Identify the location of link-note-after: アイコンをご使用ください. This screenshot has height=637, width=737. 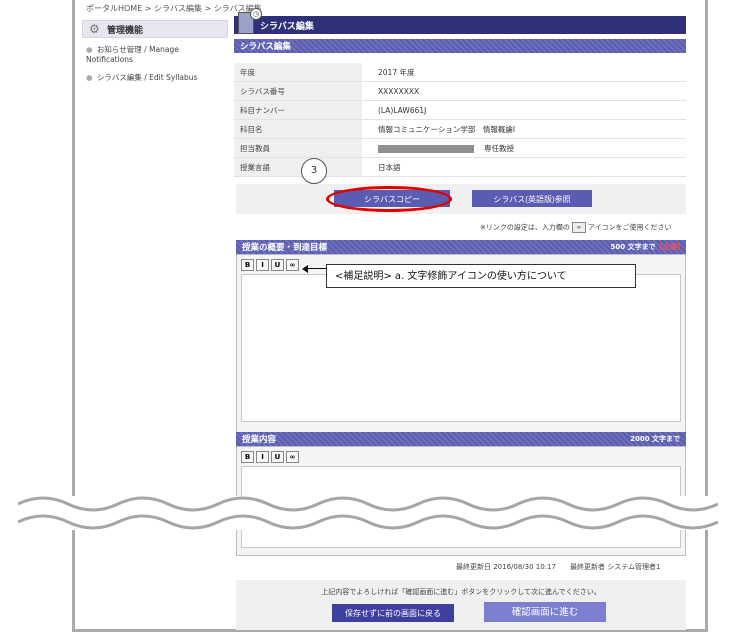
(629, 227).